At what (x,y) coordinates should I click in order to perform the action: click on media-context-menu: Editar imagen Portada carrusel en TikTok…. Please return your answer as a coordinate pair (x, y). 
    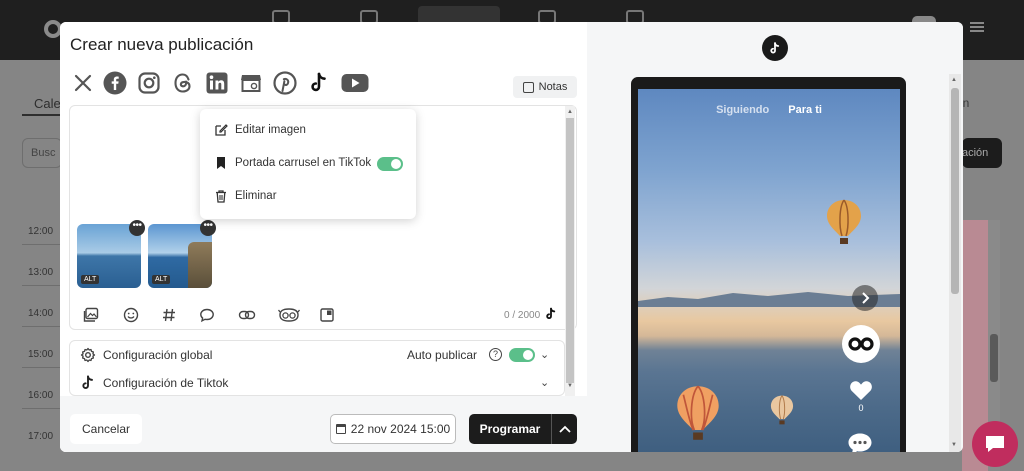
    Looking at the image, I should click on (308, 164).